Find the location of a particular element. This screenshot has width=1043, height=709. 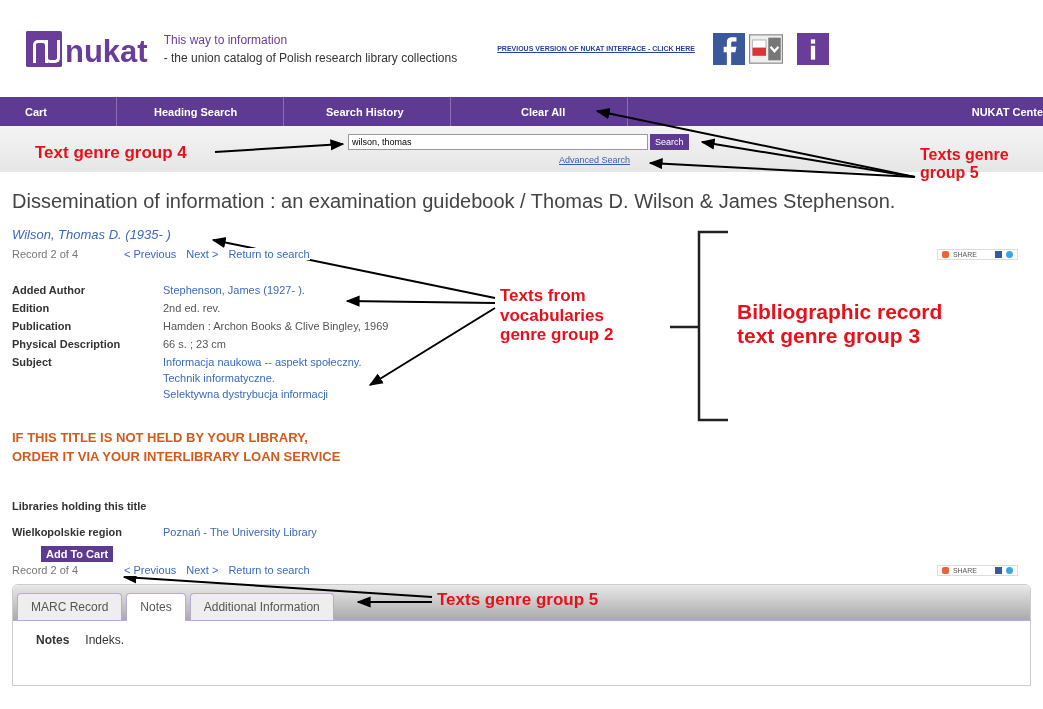

record-title: Dissemination of information : an examination guidebook / Thomas D. Wilson & James Stephenson. is located at coordinates (454, 201).